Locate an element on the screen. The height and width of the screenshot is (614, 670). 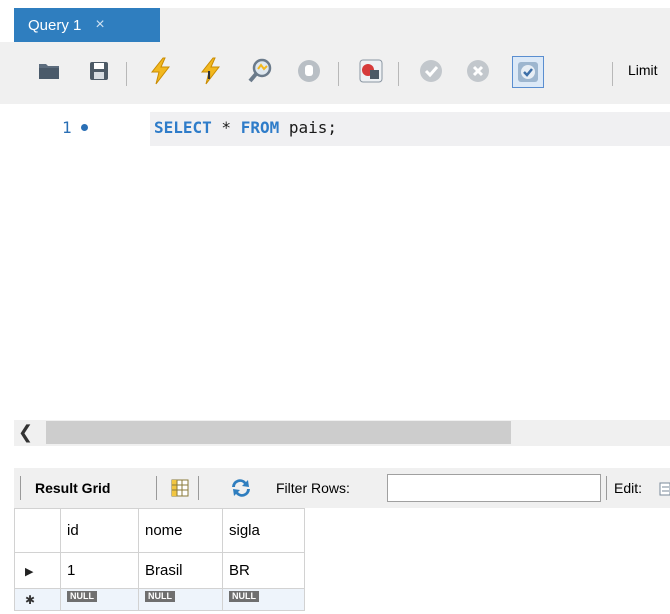
cell-nome: Brasil is located at coordinates (180, 570).